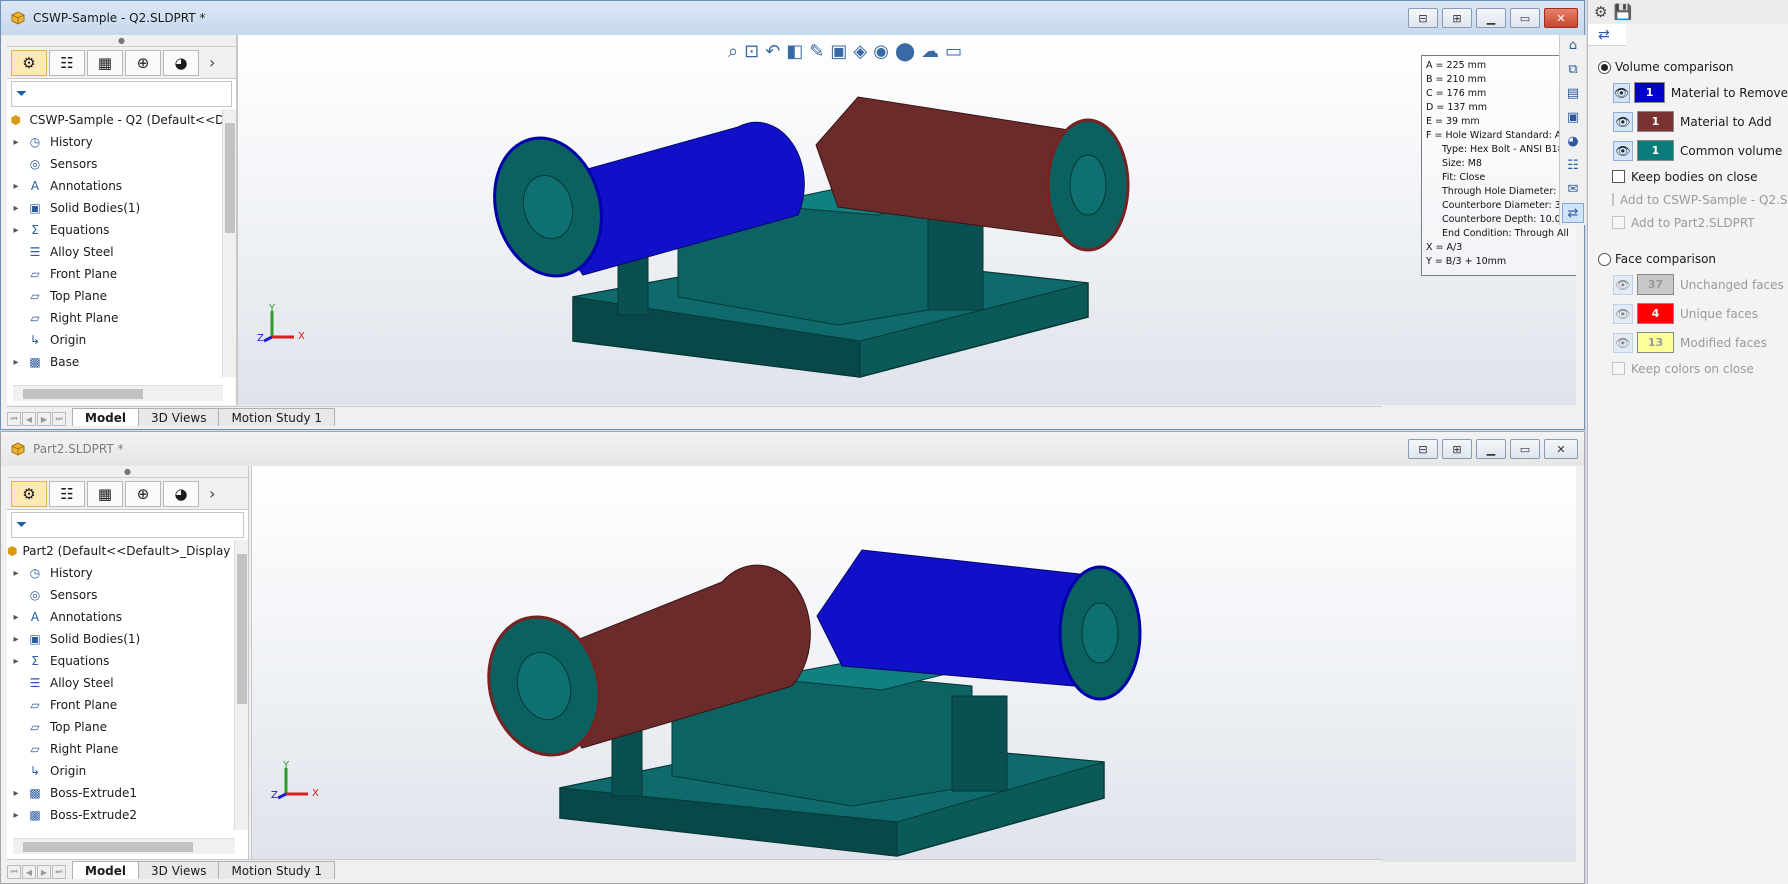 Image resolution: width=1788 pixels, height=884 pixels. Describe the element at coordinates (1573, 189) in the screenshot. I see `forum-icon: ✉` at that location.